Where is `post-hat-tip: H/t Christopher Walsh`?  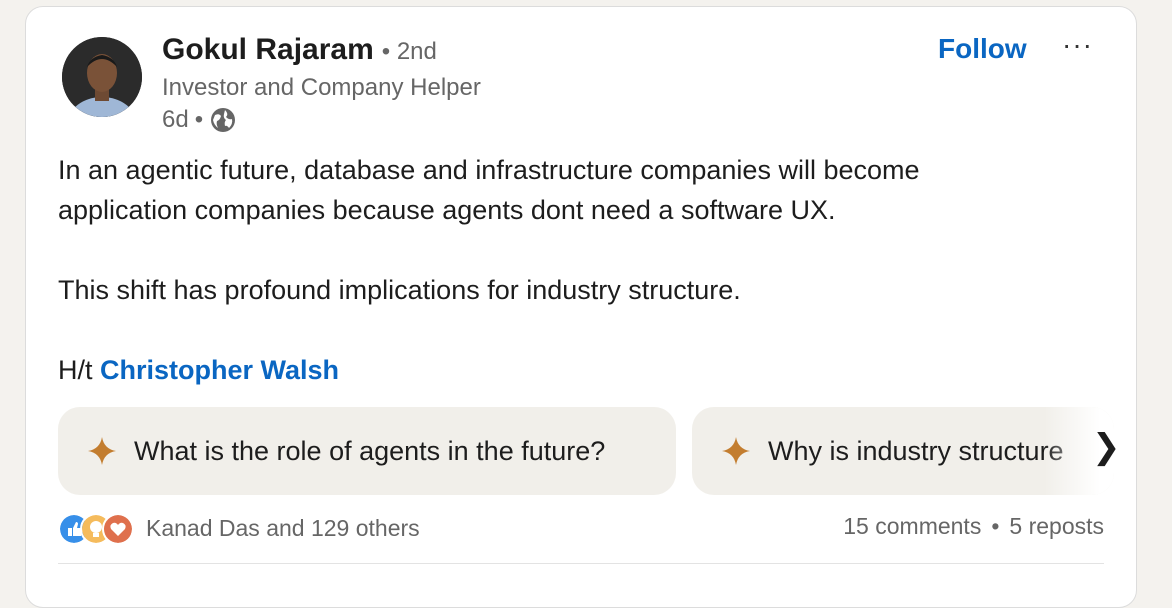
post-hat-tip: H/t Christopher Walsh is located at coordinates (198, 370).